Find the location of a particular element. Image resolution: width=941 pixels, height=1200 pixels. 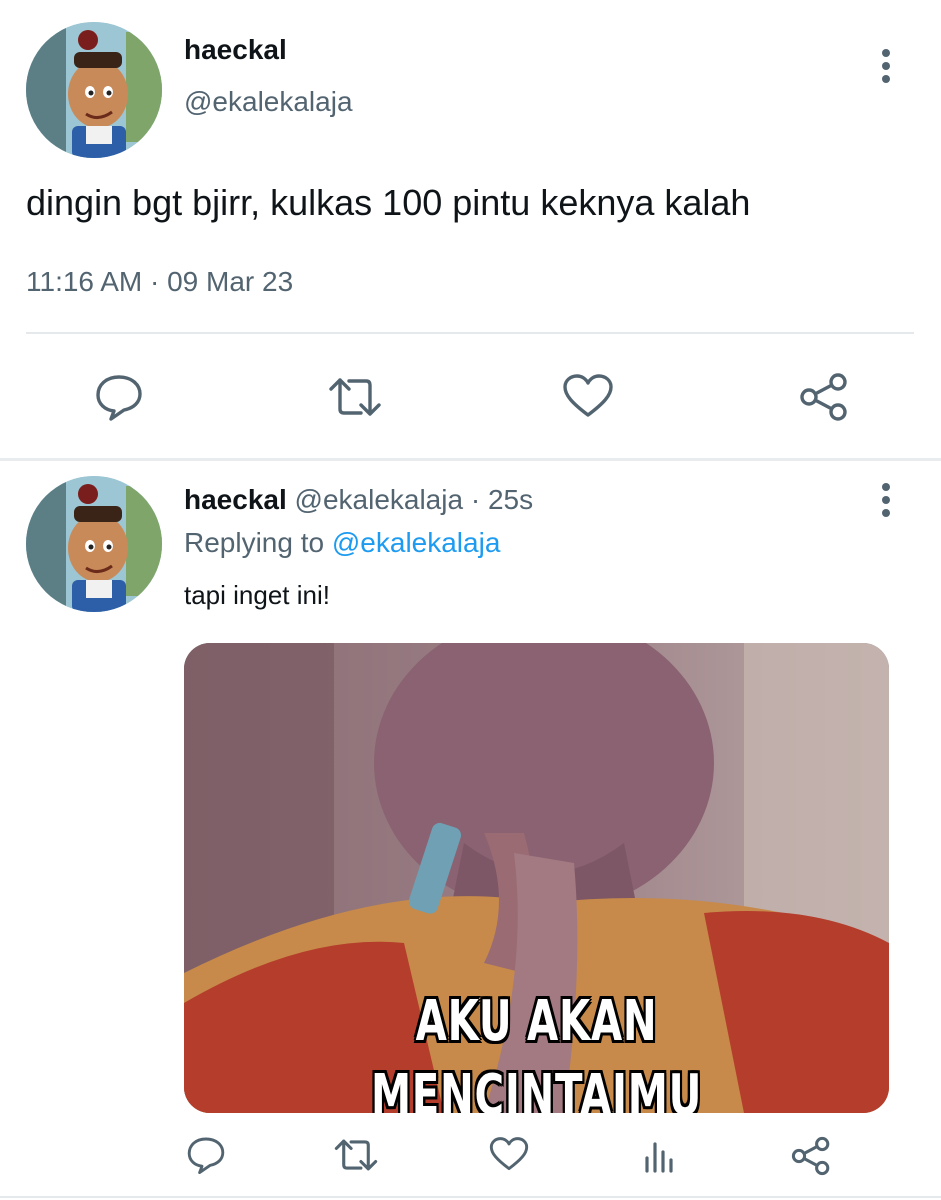

analytics-icon is located at coordinates (660, 1155).